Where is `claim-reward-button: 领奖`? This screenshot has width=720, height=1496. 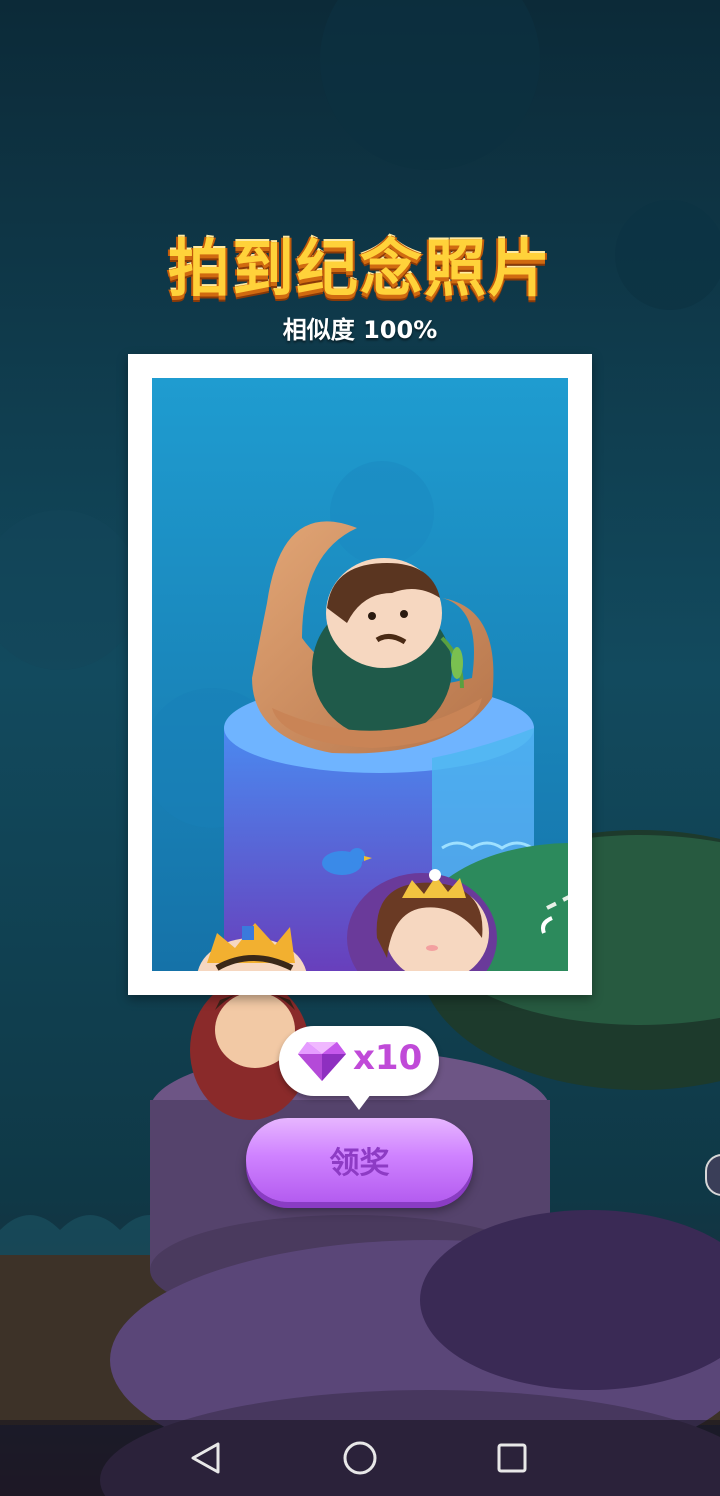 claim-reward-button: 领奖 is located at coordinates (359, 1160).